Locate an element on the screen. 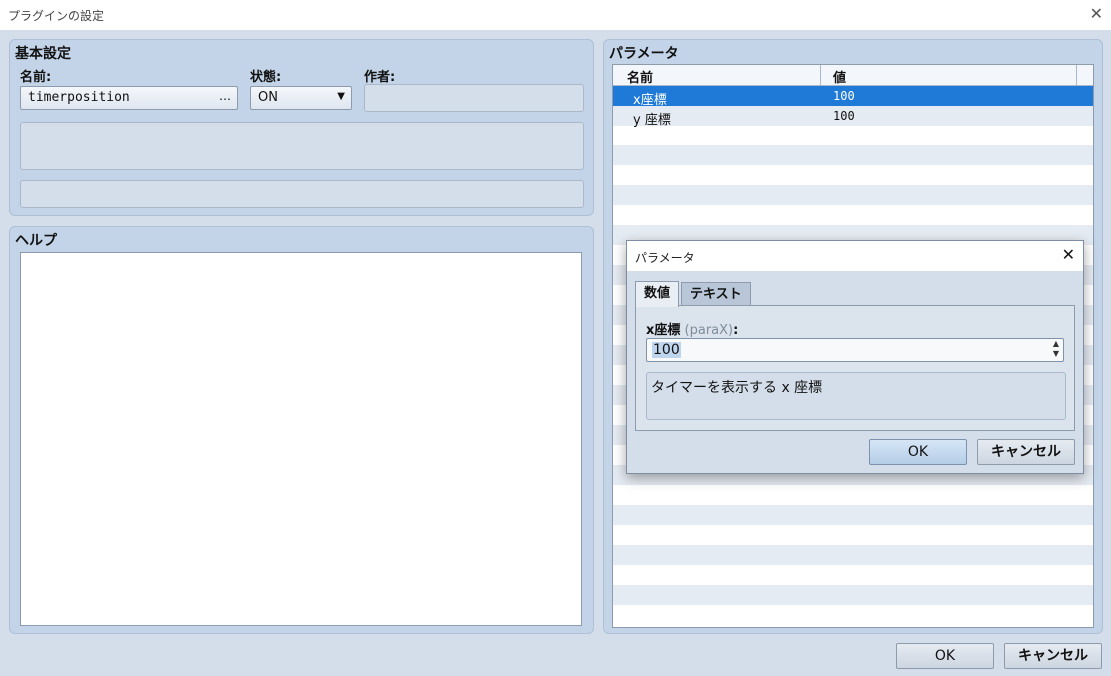  field-colon: : is located at coordinates (736, 330).